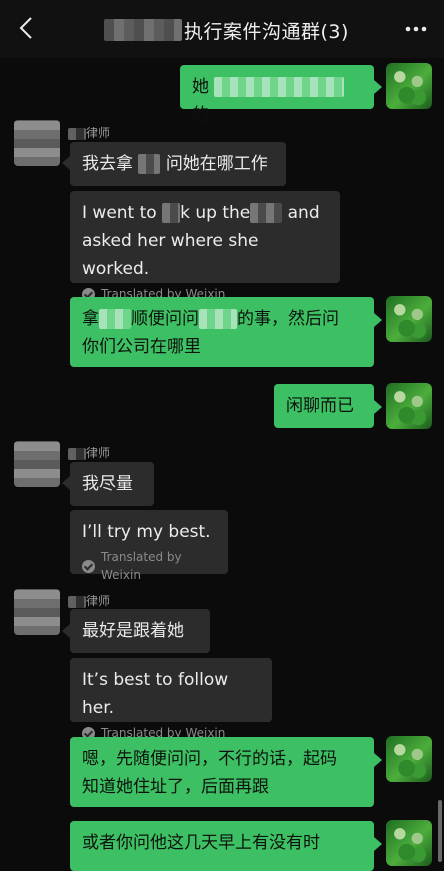 The width and height of the screenshot is (444, 871). I want to click on back-button, so click(26, 28).